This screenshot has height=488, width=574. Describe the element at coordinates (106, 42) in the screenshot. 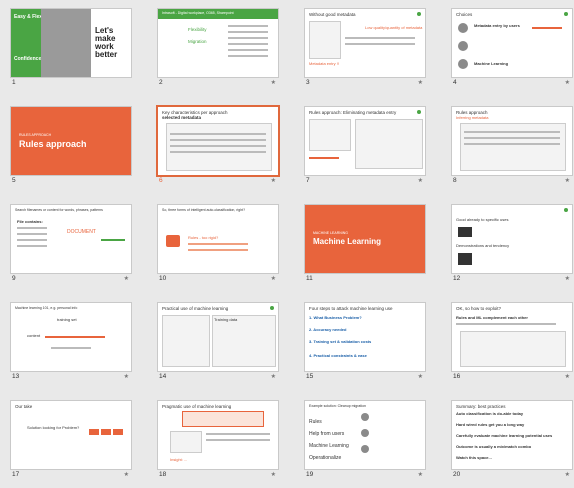

I see `slide-heading: Let's make work better` at that location.